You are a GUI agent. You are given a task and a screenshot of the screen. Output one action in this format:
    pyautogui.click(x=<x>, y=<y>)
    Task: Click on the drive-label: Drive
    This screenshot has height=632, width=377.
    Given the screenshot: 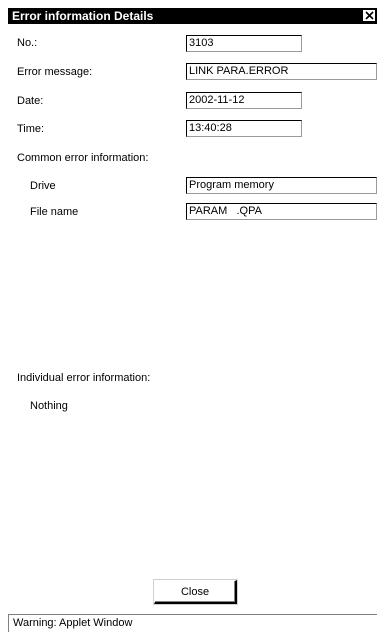 What is the action you would take?
    pyautogui.click(x=43, y=186)
    